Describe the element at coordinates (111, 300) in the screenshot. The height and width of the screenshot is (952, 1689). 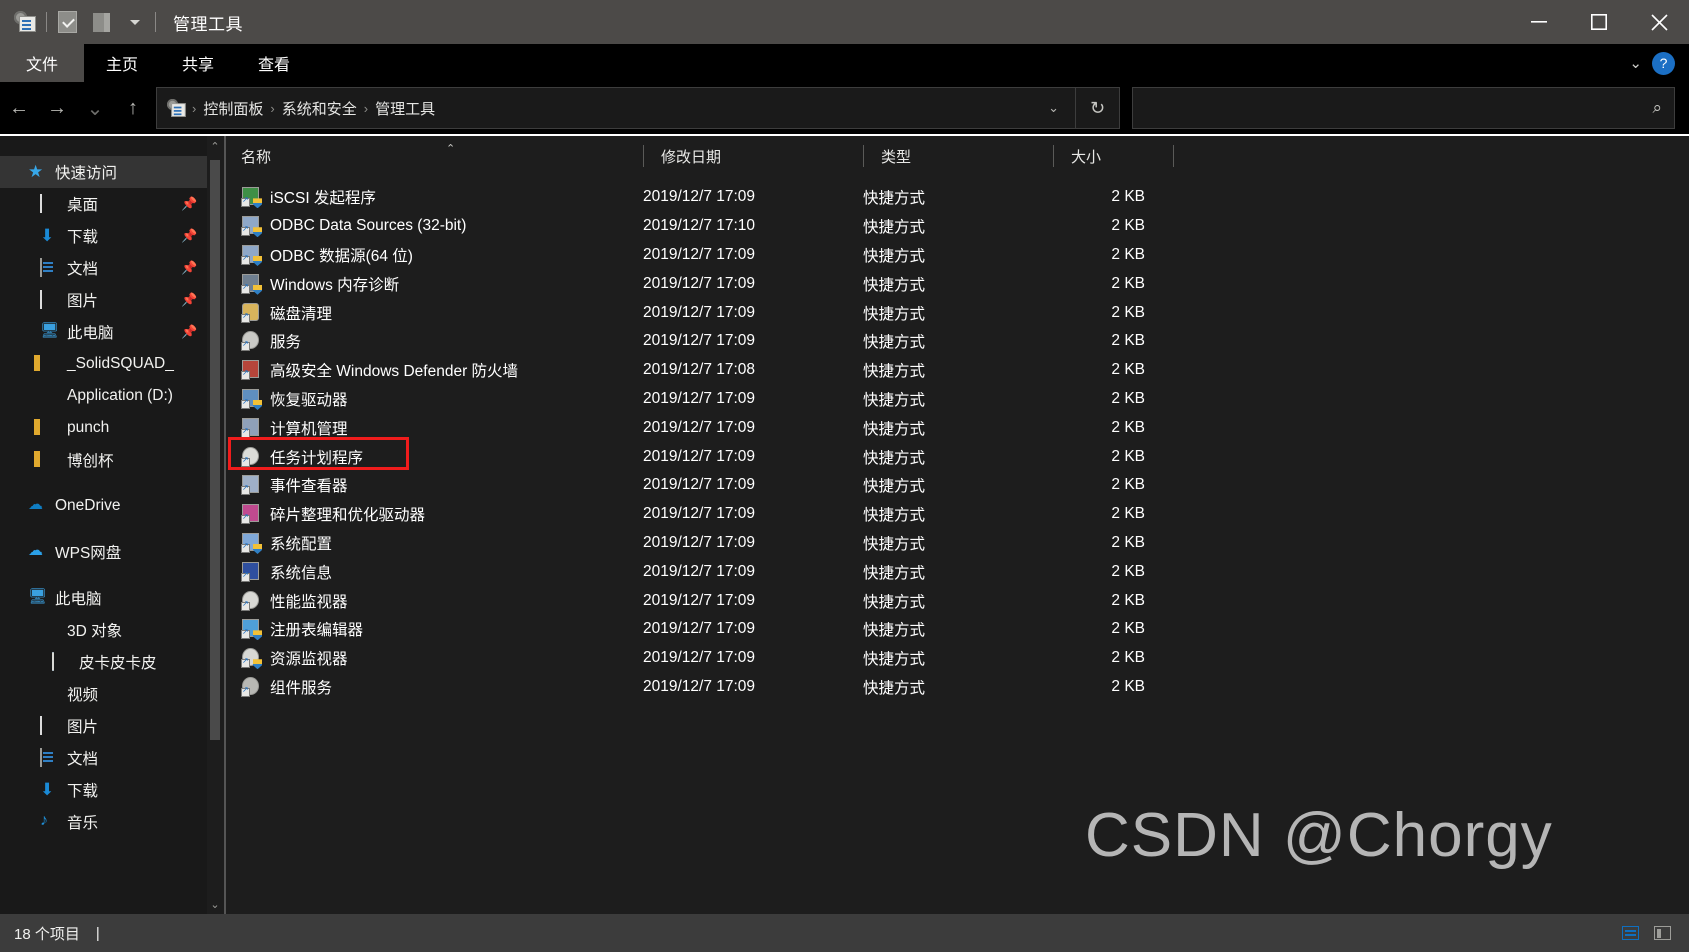
I see `sidebar-item-pictures: 图片 📌` at that location.